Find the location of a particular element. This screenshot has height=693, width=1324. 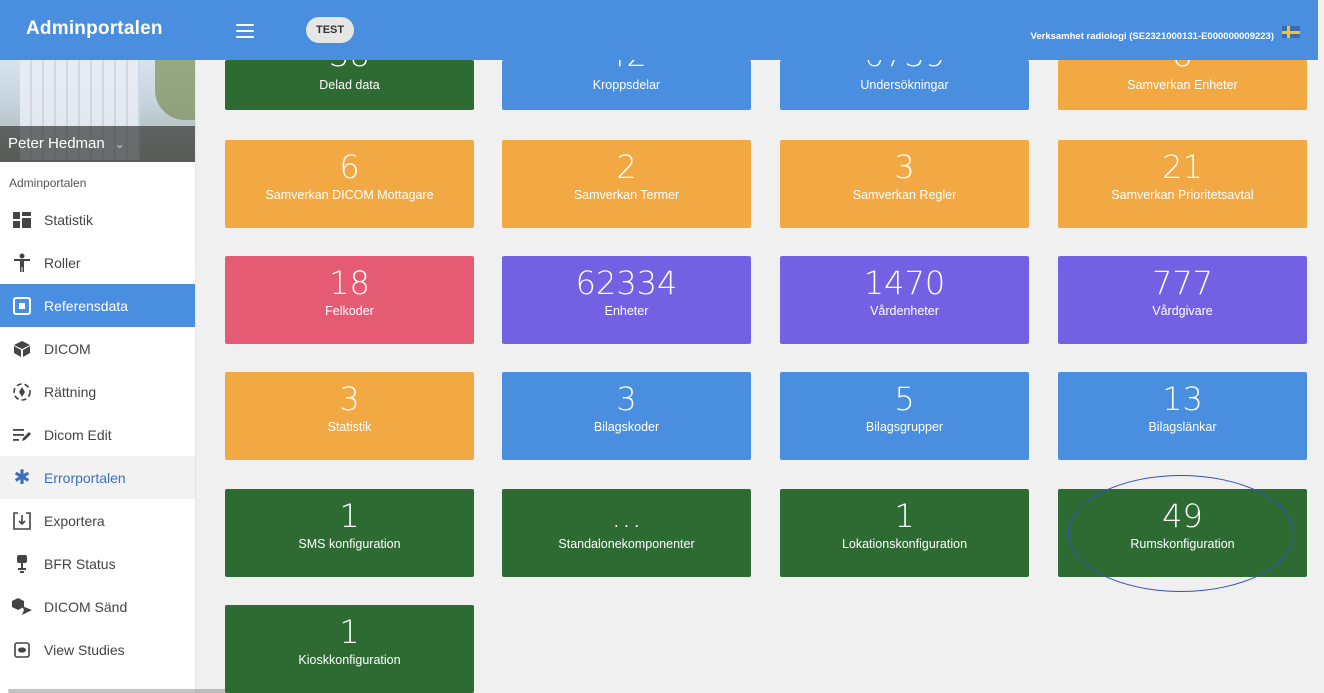

tile-samverkan-dicom-mottagare: 6 Samverkan DICOM Mottagare is located at coordinates (349, 184).